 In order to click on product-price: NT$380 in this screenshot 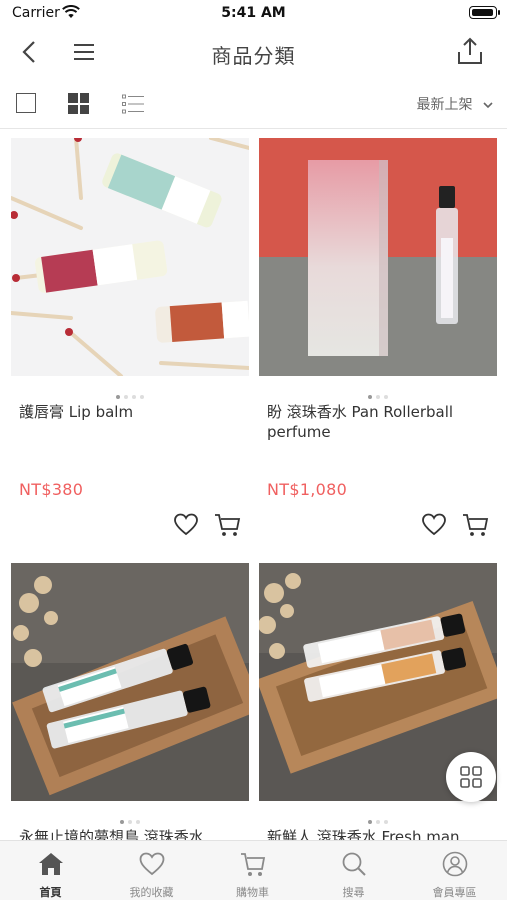, I will do `click(51, 489)`.